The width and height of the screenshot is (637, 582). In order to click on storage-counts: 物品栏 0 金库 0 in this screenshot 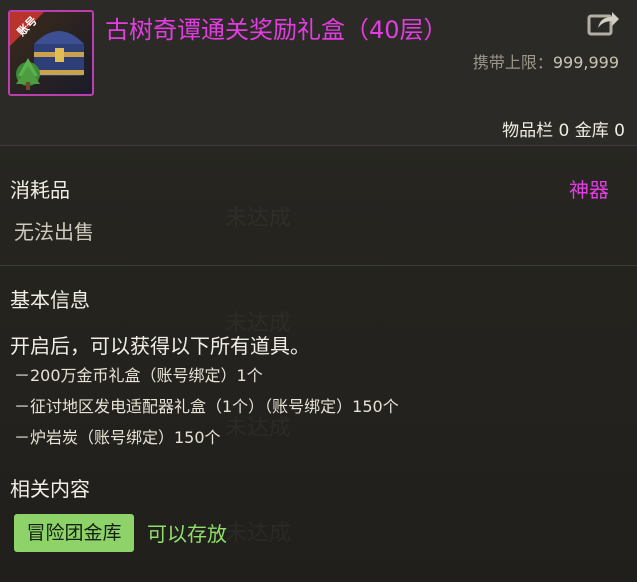, I will do `click(563, 131)`.